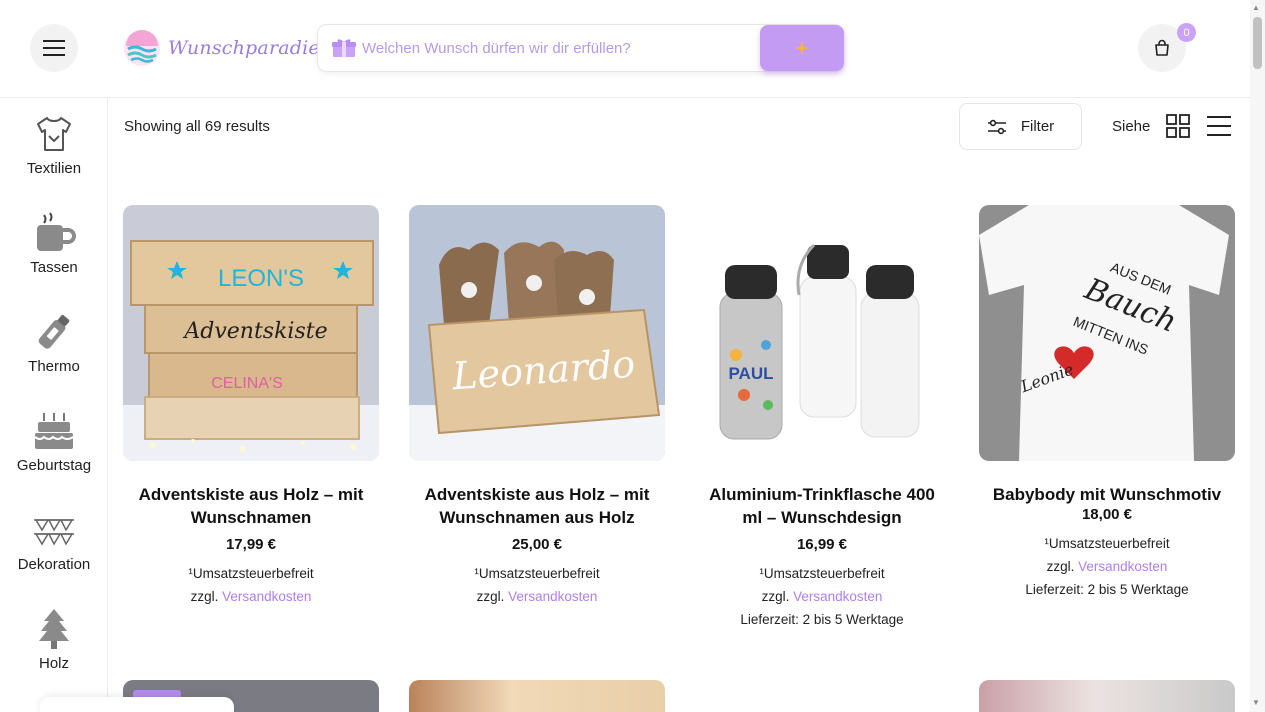 This screenshot has height=712, width=1265. I want to click on product-title: Babybody mit Wunschmotiv, so click(1107, 494).